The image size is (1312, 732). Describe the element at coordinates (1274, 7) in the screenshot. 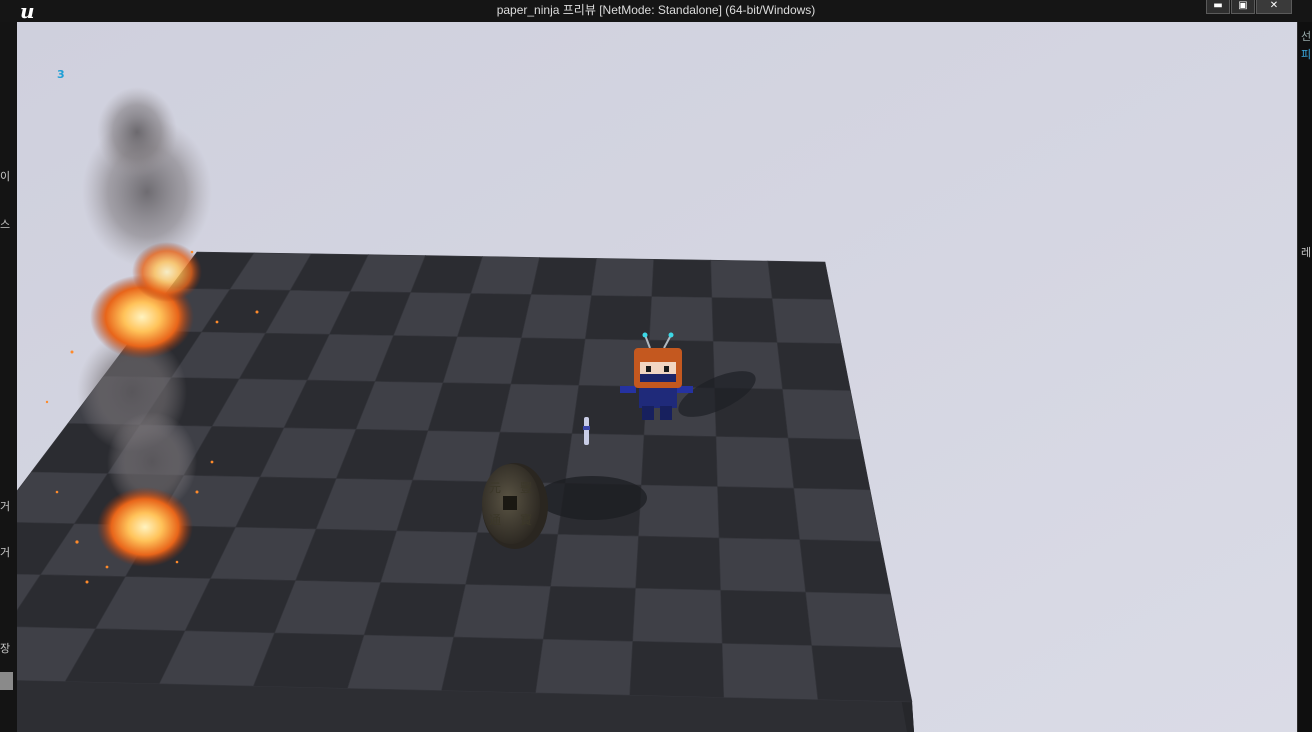

I see `close-button: ✕` at that location.